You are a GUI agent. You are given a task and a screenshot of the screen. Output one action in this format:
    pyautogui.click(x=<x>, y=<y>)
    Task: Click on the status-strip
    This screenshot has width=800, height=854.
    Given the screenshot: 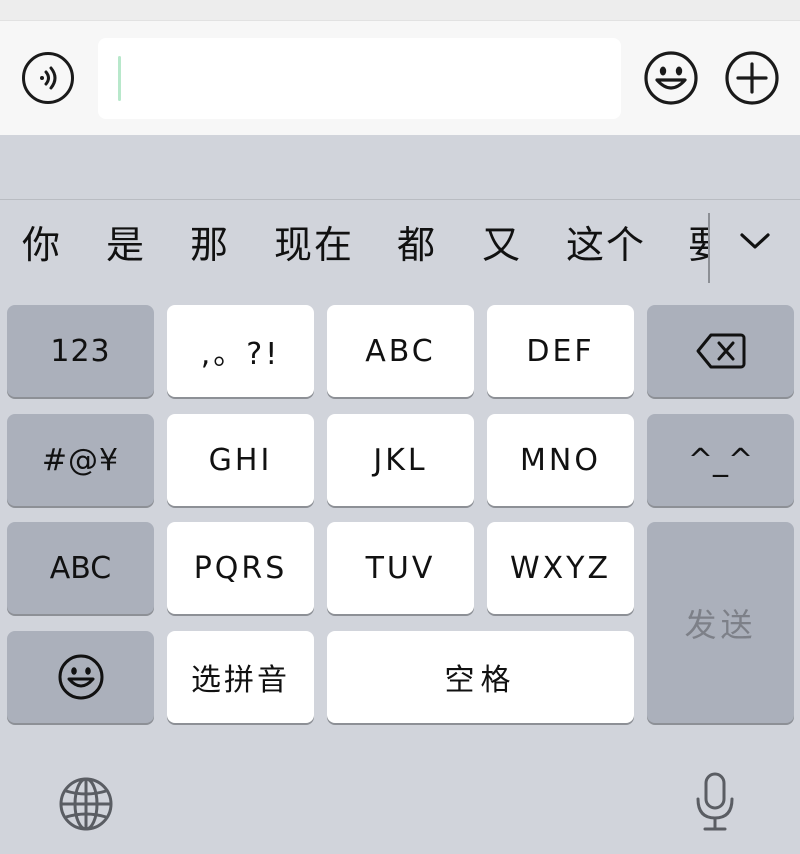 What is the action you would take?
    pyautogui.click(x=400, y=10)
    